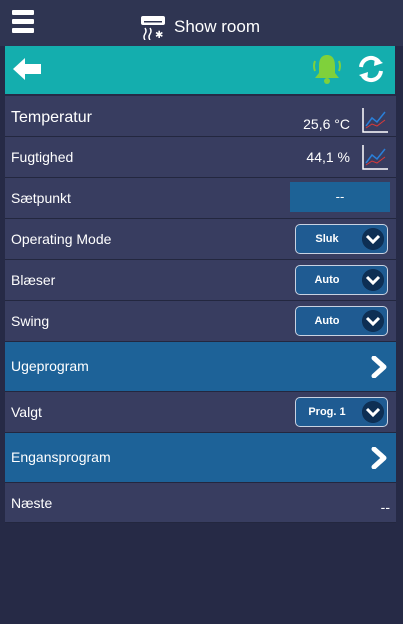 The height and width of the screenshot is (624, 403). Describe the element at coordinates (340, 197) in the screenshot. I see `setpoint-input: --` at that location.